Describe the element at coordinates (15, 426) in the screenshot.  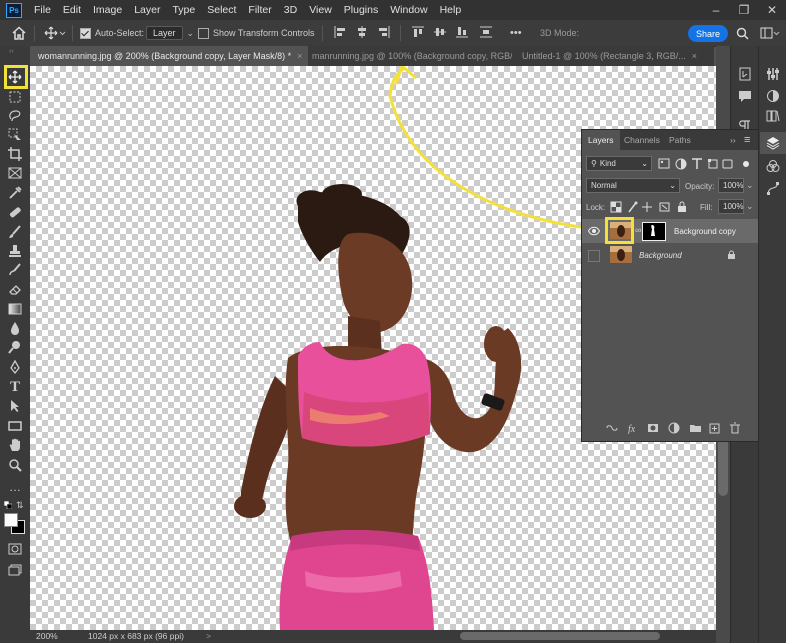
I see `rectangle-tool-icon` at that location.